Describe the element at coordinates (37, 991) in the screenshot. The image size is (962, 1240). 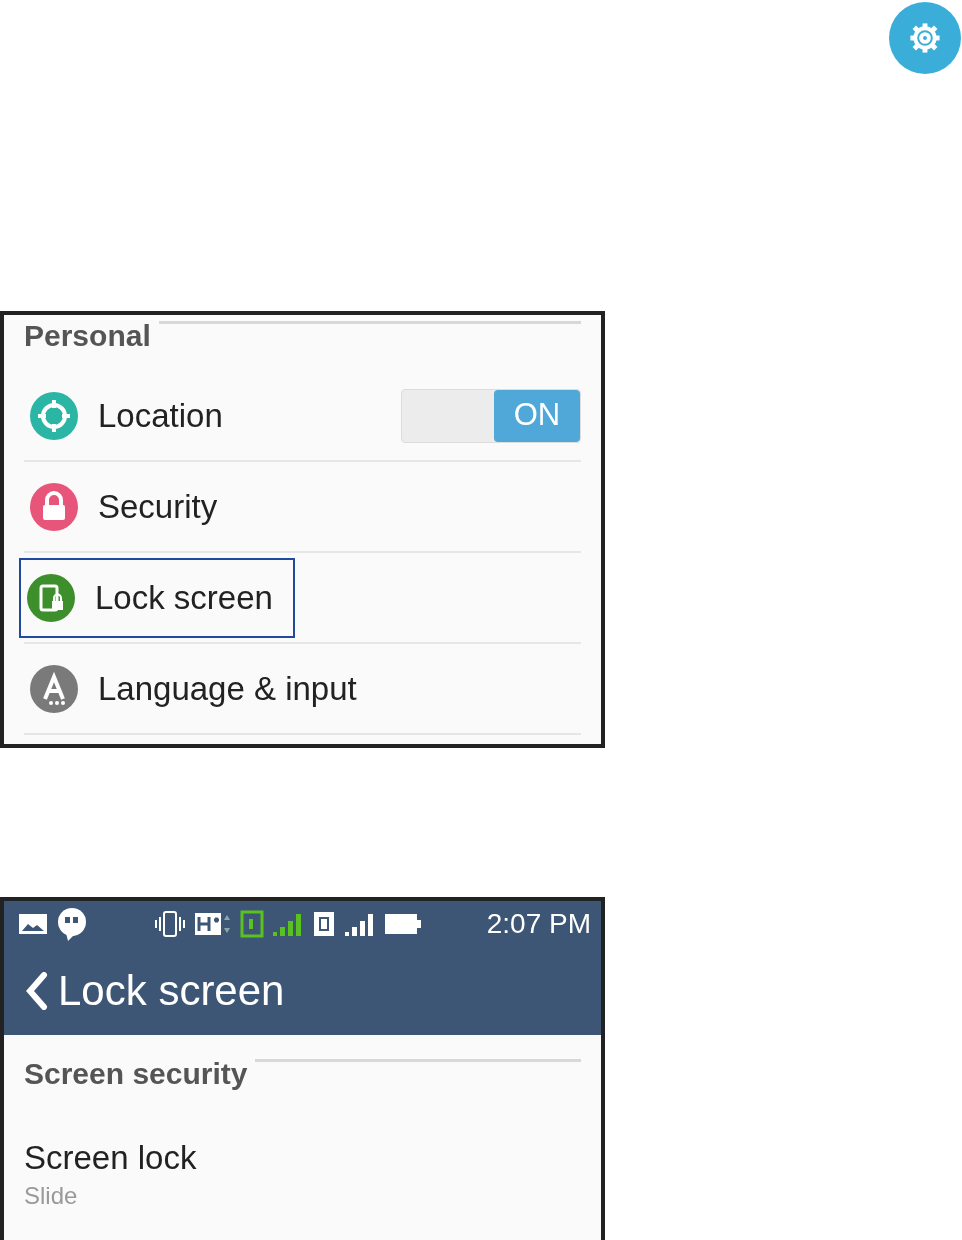
I see `back-chevron-icon` at that location.